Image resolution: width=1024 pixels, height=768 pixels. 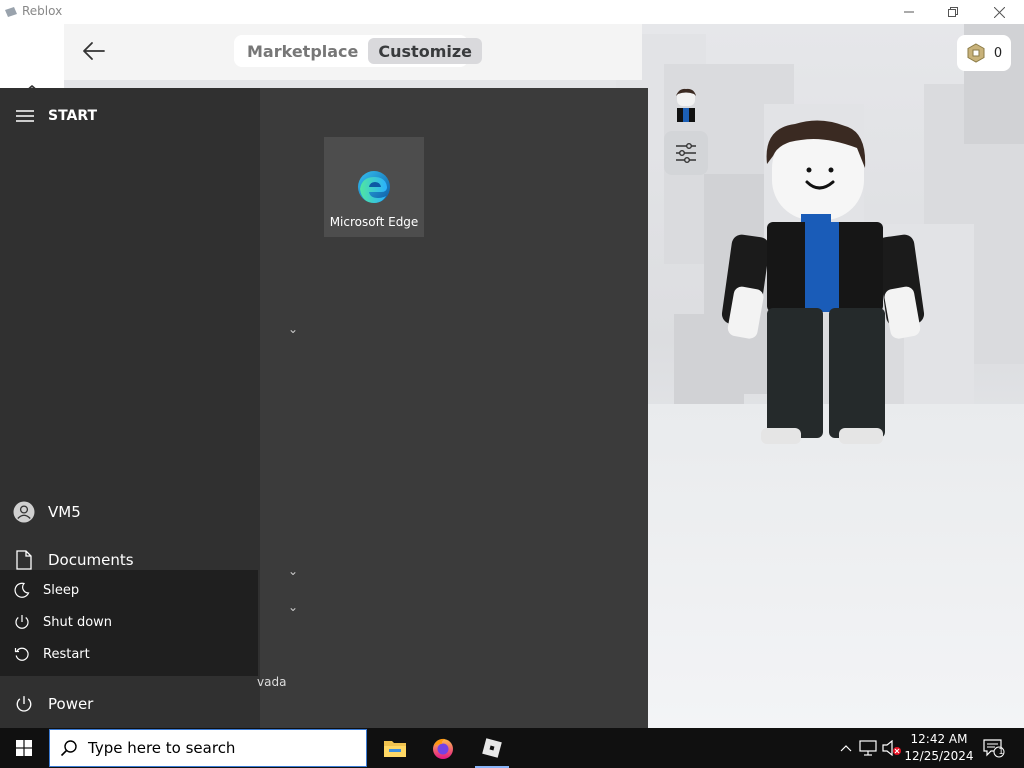 I want to click on moon-icon, so click(x=21, y=590).